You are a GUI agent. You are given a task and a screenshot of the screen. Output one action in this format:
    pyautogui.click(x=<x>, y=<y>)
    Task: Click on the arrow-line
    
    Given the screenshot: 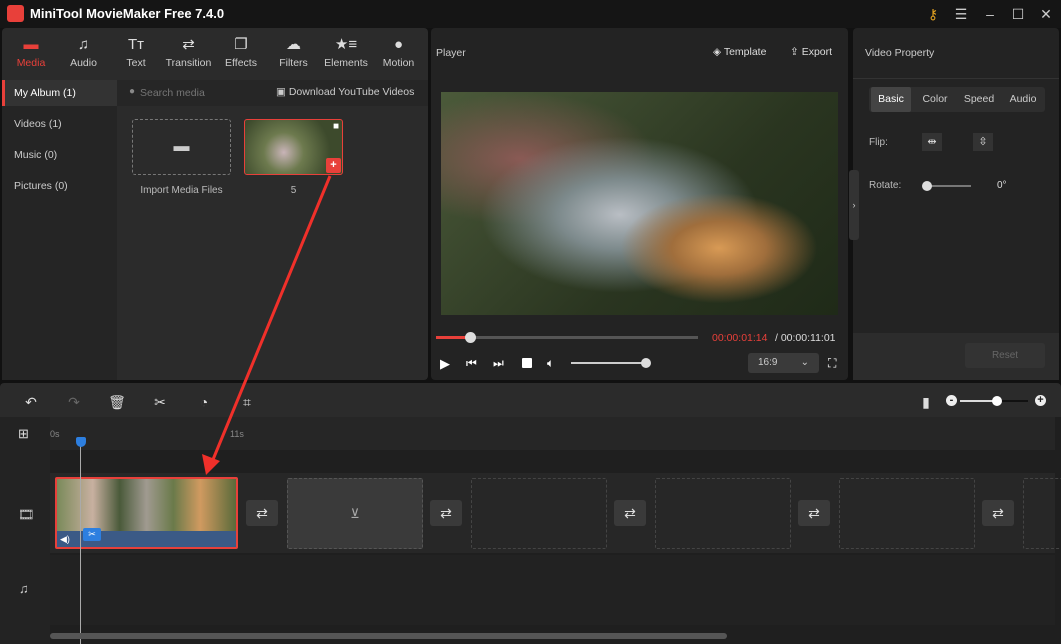 What is the action you would take?
    pyautogui.click(x=271, y=319)
    